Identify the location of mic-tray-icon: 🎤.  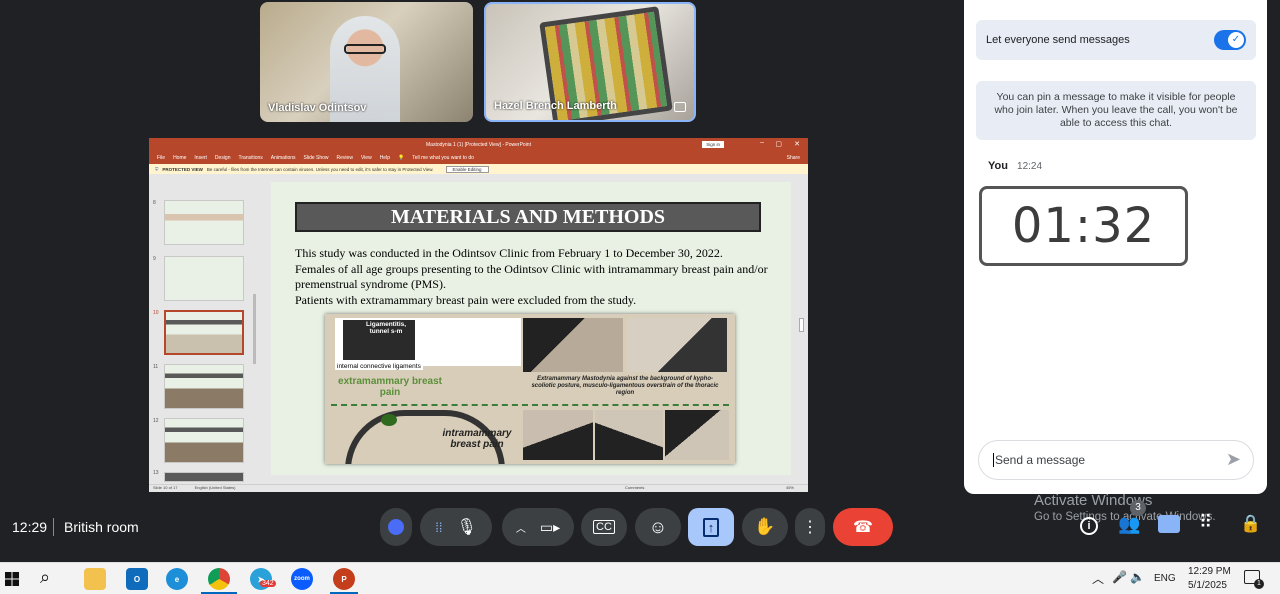
(1119, 577).